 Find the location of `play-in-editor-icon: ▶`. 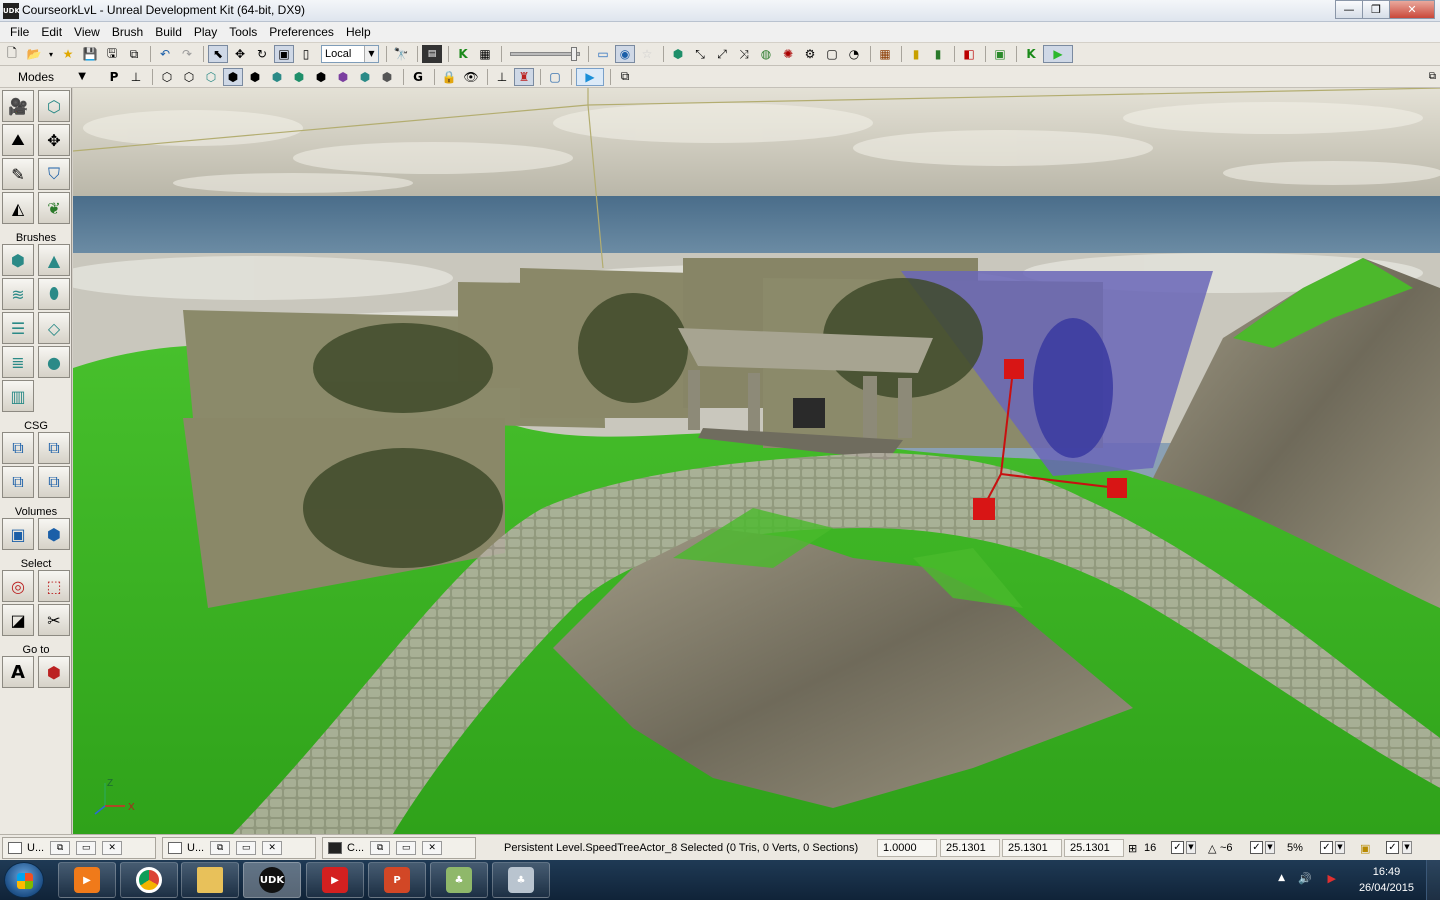

play-in-editor-icon: ▶ is located at coordinates (1058, 54).